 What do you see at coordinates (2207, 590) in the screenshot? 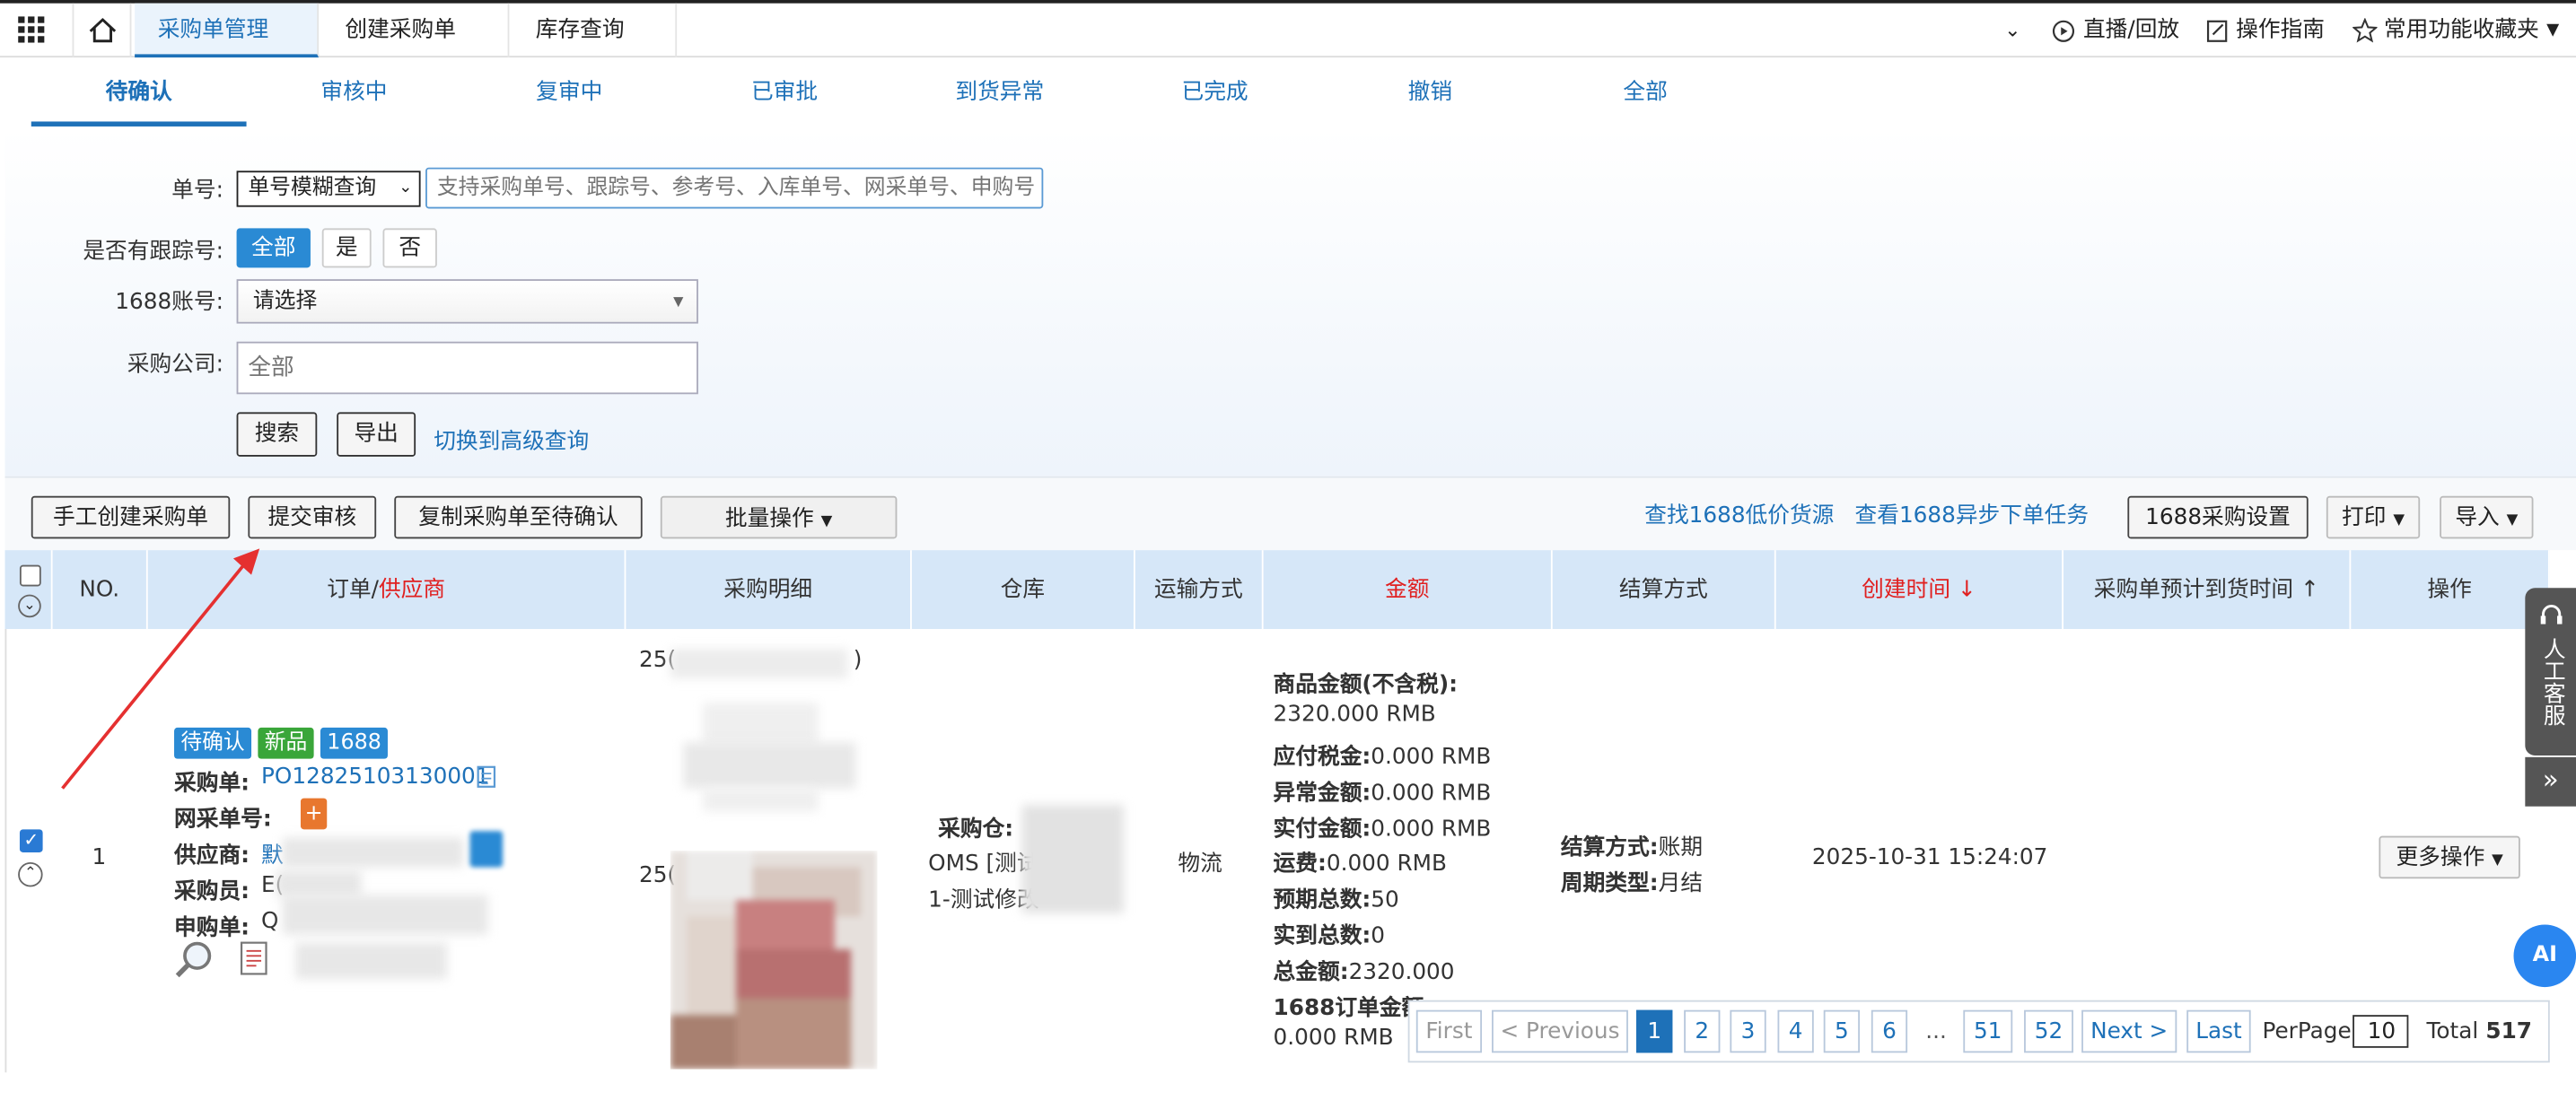
I see `header-eta: 采购单预计到货时间 ↑` at bounding box center [2207, 590].